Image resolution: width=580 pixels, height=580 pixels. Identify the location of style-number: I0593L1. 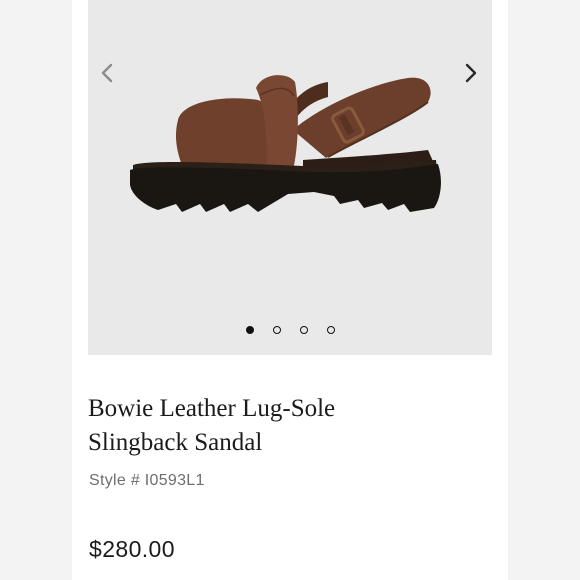
(174, 480).